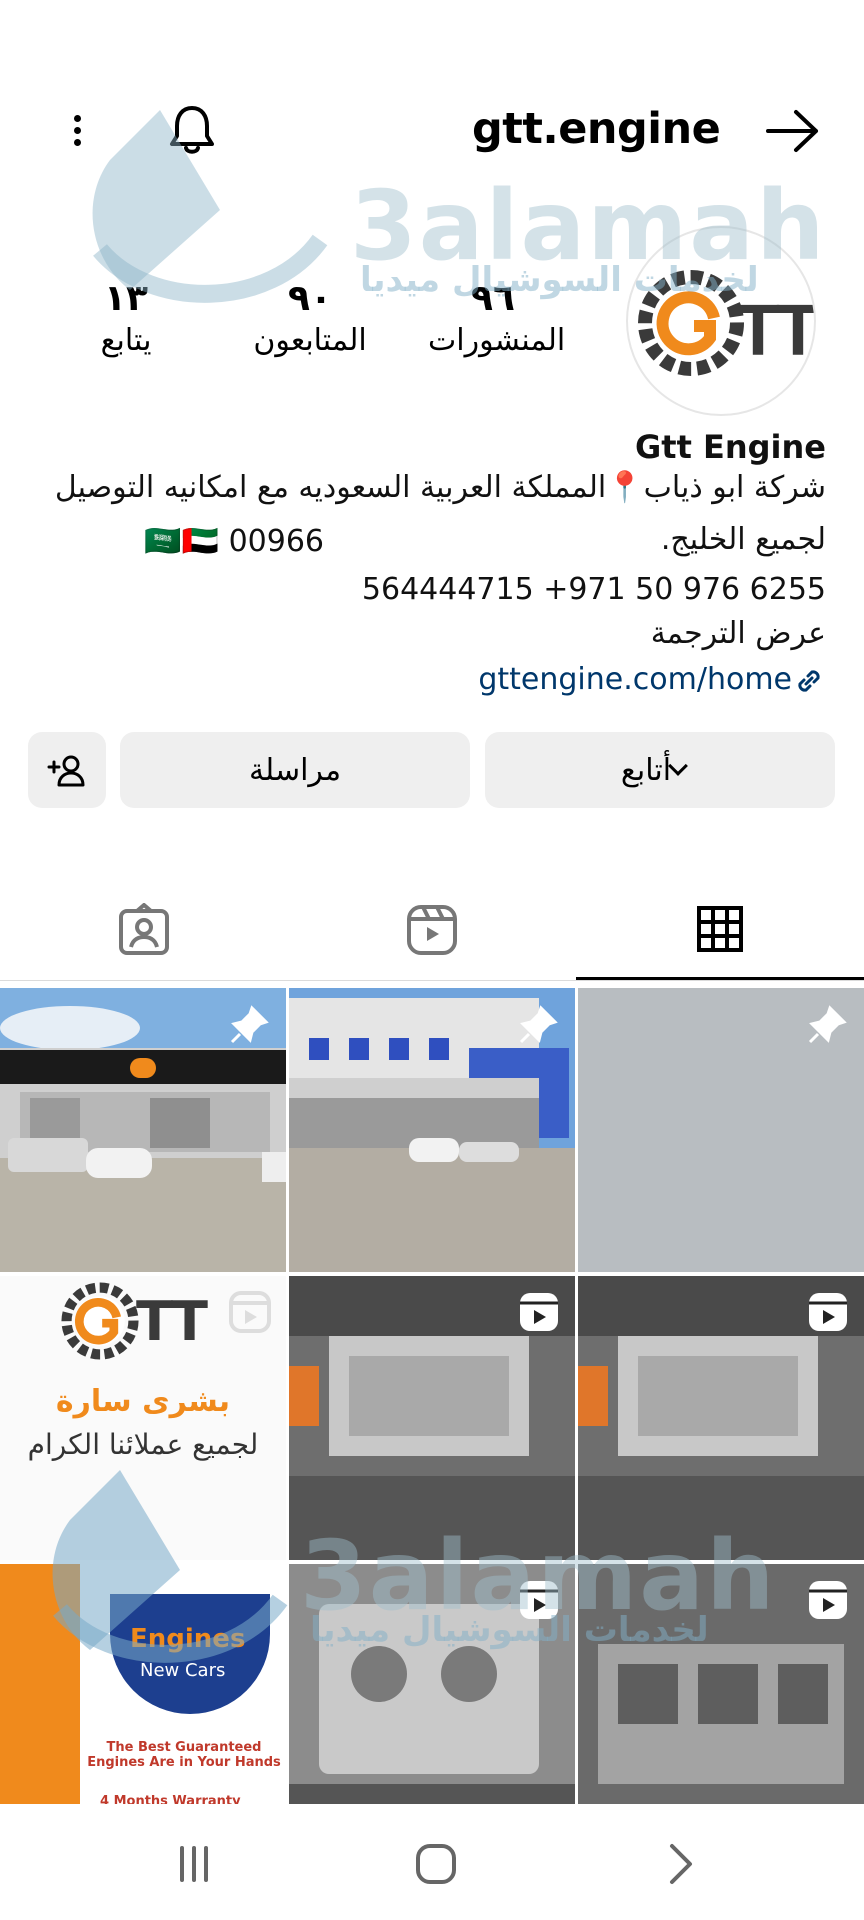 Image resolution: width=864 pixels, height=1920 pixels. I want to click on website-url: gttengine.com/home, so click(635, 679).